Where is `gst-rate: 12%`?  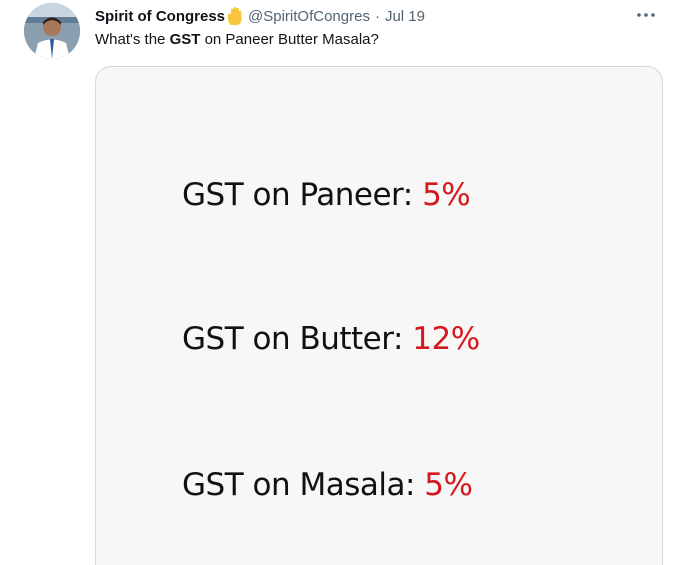 gst-rate: 12% is located at coordinates (446, 339).